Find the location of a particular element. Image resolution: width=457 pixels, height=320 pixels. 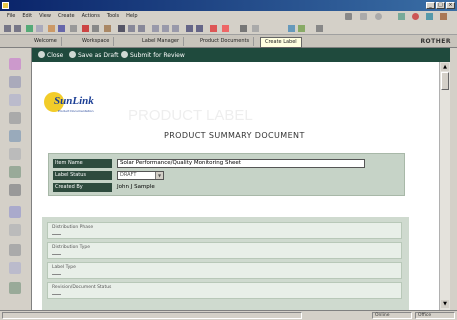

forward-icon is located at coordinates (17, 28).